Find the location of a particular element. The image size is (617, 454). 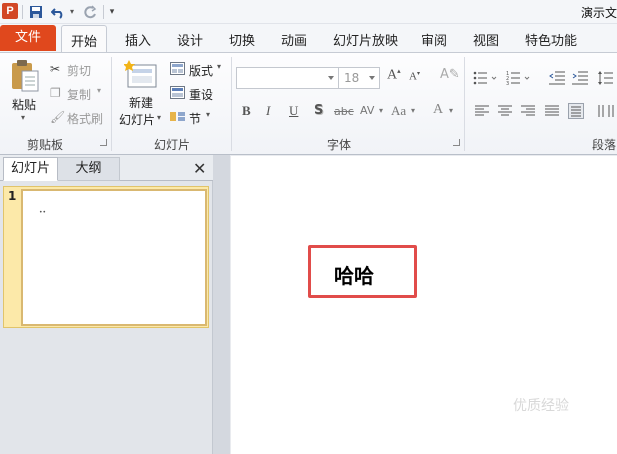

section-button: 节 is located at coordinates (195, 118).